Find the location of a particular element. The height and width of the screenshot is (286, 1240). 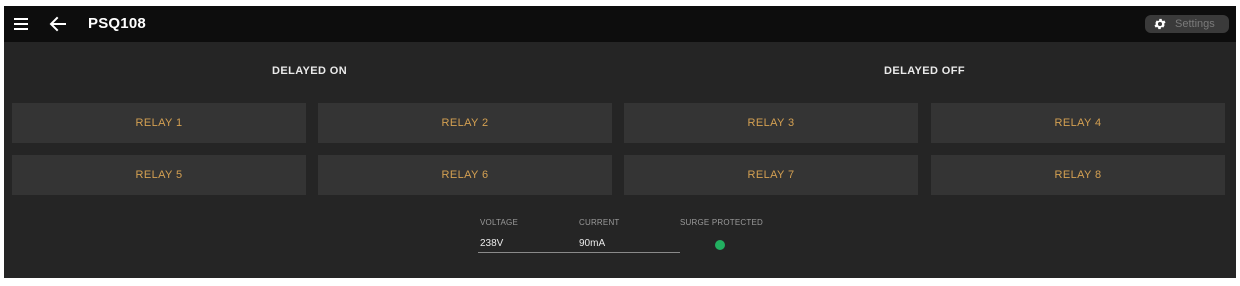

relay-8-button: RELAY 8 is located at coordinates (1078, 175).